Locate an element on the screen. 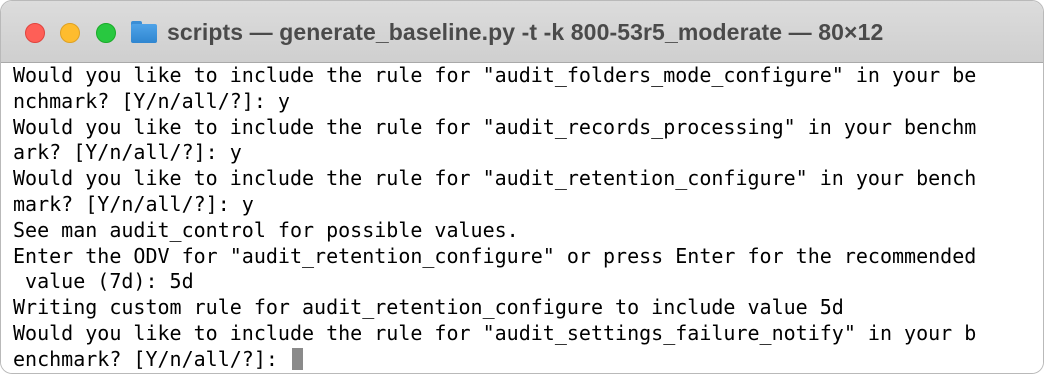 Image resolution: width=1044 pixels, height=374 pixels. terminal-line: mark? [Y/n/all/?]: y is located at coordinates (133, 203).